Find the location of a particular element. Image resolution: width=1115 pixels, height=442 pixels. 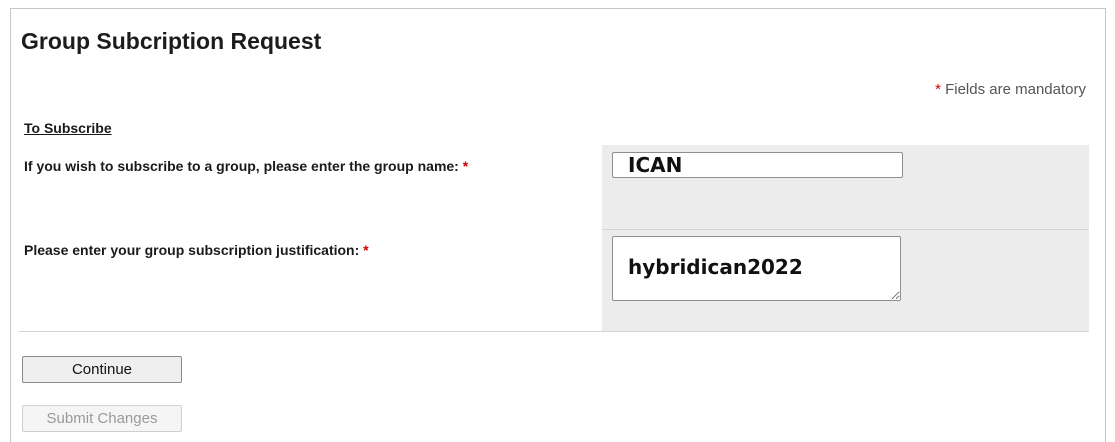

submit-changes-button: Submit Changes is located at coordinates (102, 418).